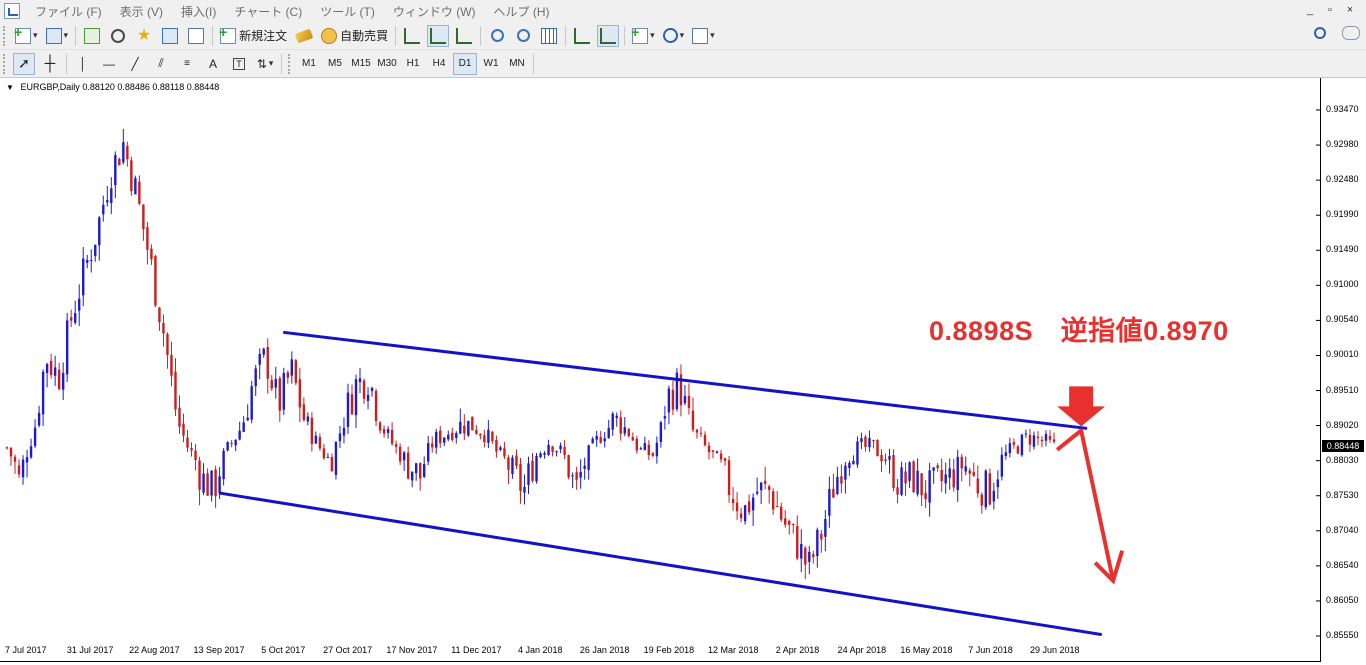 This screenshot has height=665, width=1366. What do you see at coordinates (92, 36) in the screenshot?
I see `market-watch-button` at bounding box center [92, 36].